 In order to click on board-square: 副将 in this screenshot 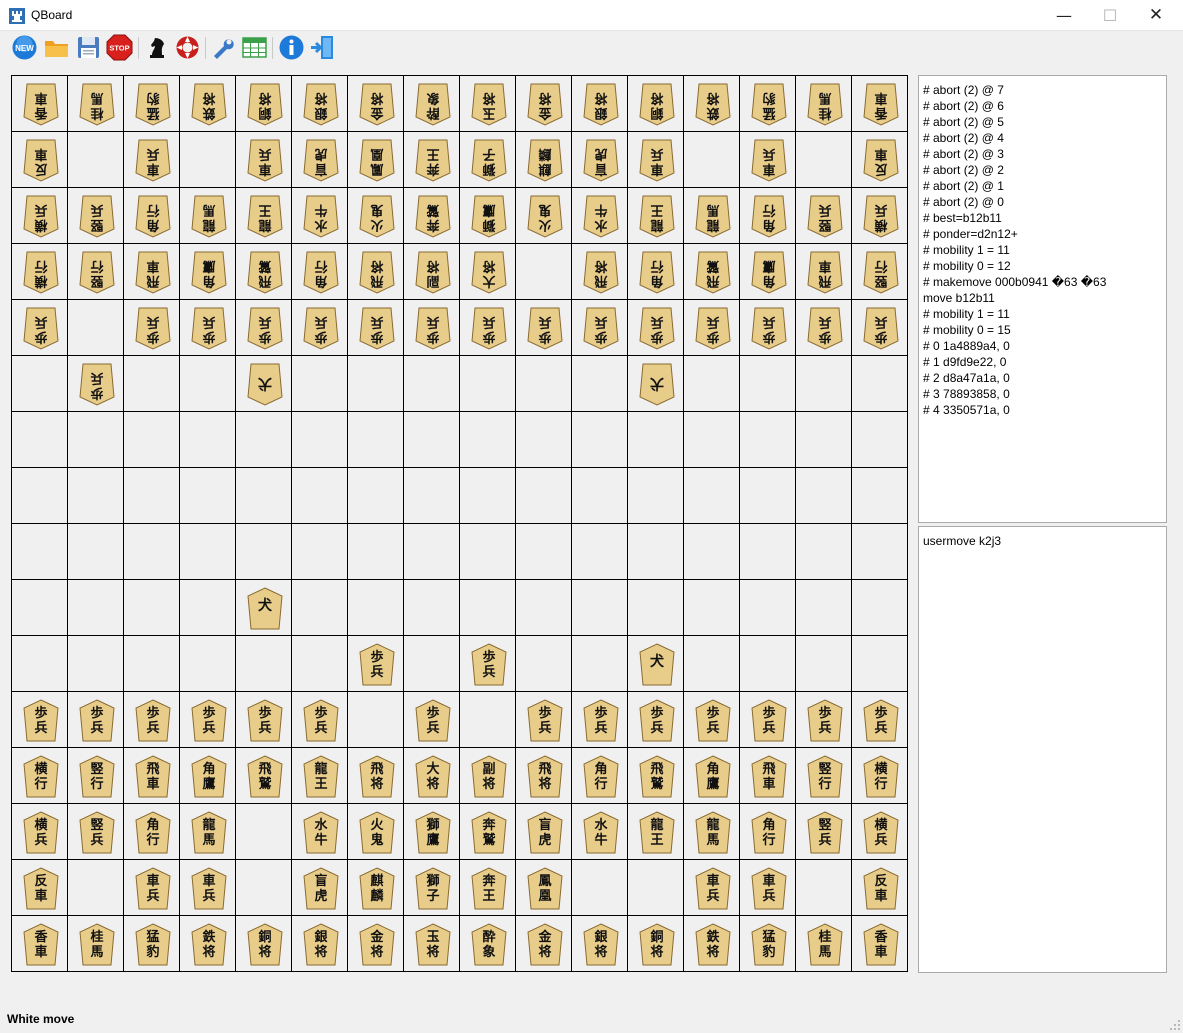, I will do `click(488, 776)`.